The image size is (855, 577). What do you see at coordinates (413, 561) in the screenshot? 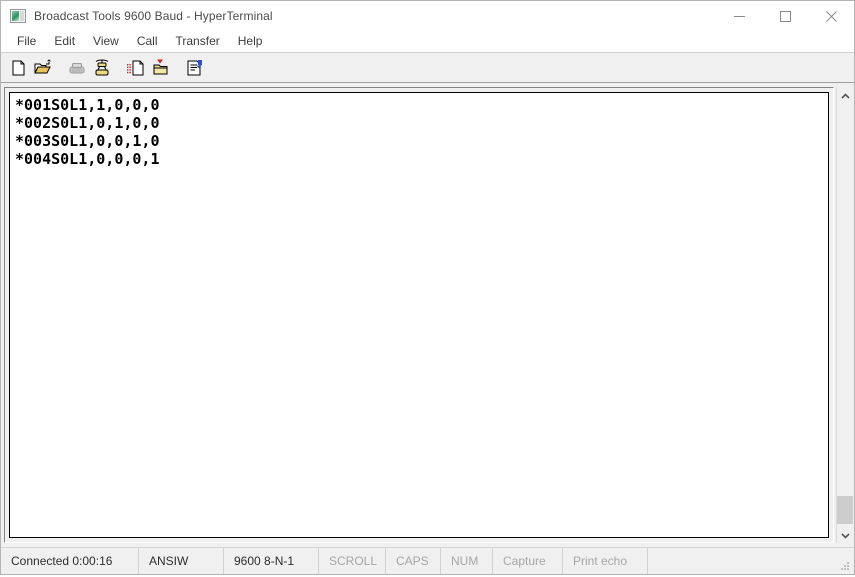
I see `caps-lock-indicator: CAPS` at bounding box center [413, 561].